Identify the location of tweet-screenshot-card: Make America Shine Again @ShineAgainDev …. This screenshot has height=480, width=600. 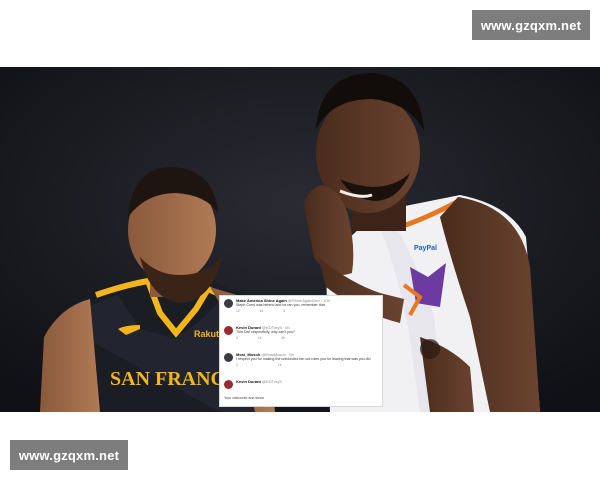
(301, 351).